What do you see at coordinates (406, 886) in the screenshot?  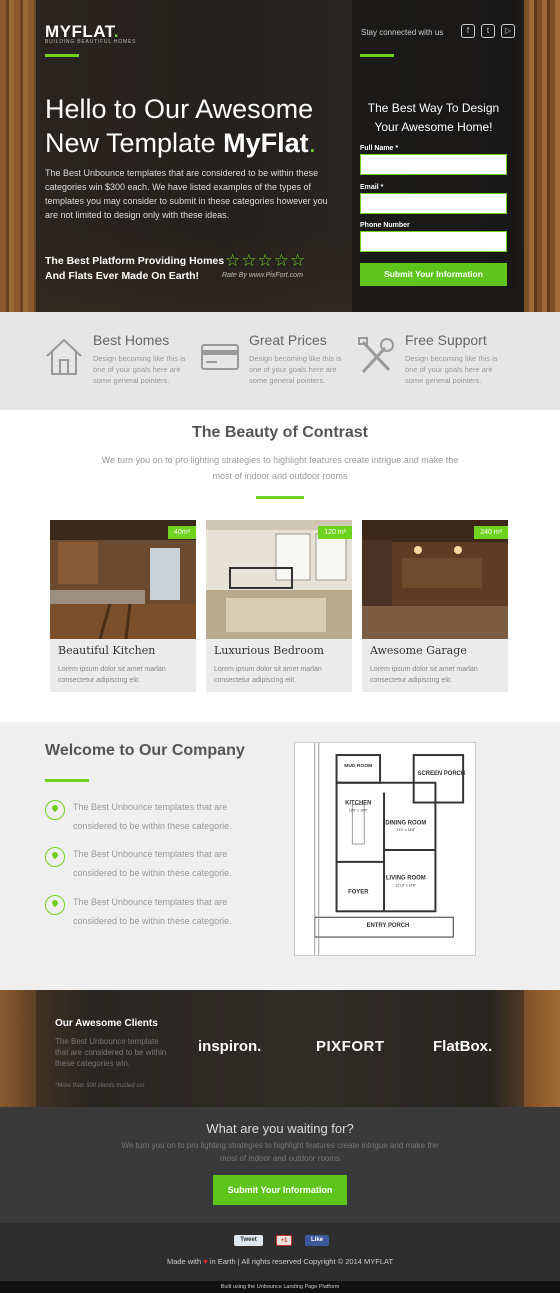 I see `plan-dim-living: 12'10" x 14'8"` at bounding box center [406, 886].